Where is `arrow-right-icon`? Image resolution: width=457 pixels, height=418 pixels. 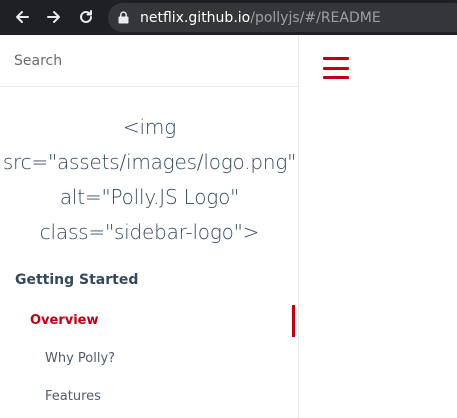
arrow-right-icon is located at coordinates (53, 17).